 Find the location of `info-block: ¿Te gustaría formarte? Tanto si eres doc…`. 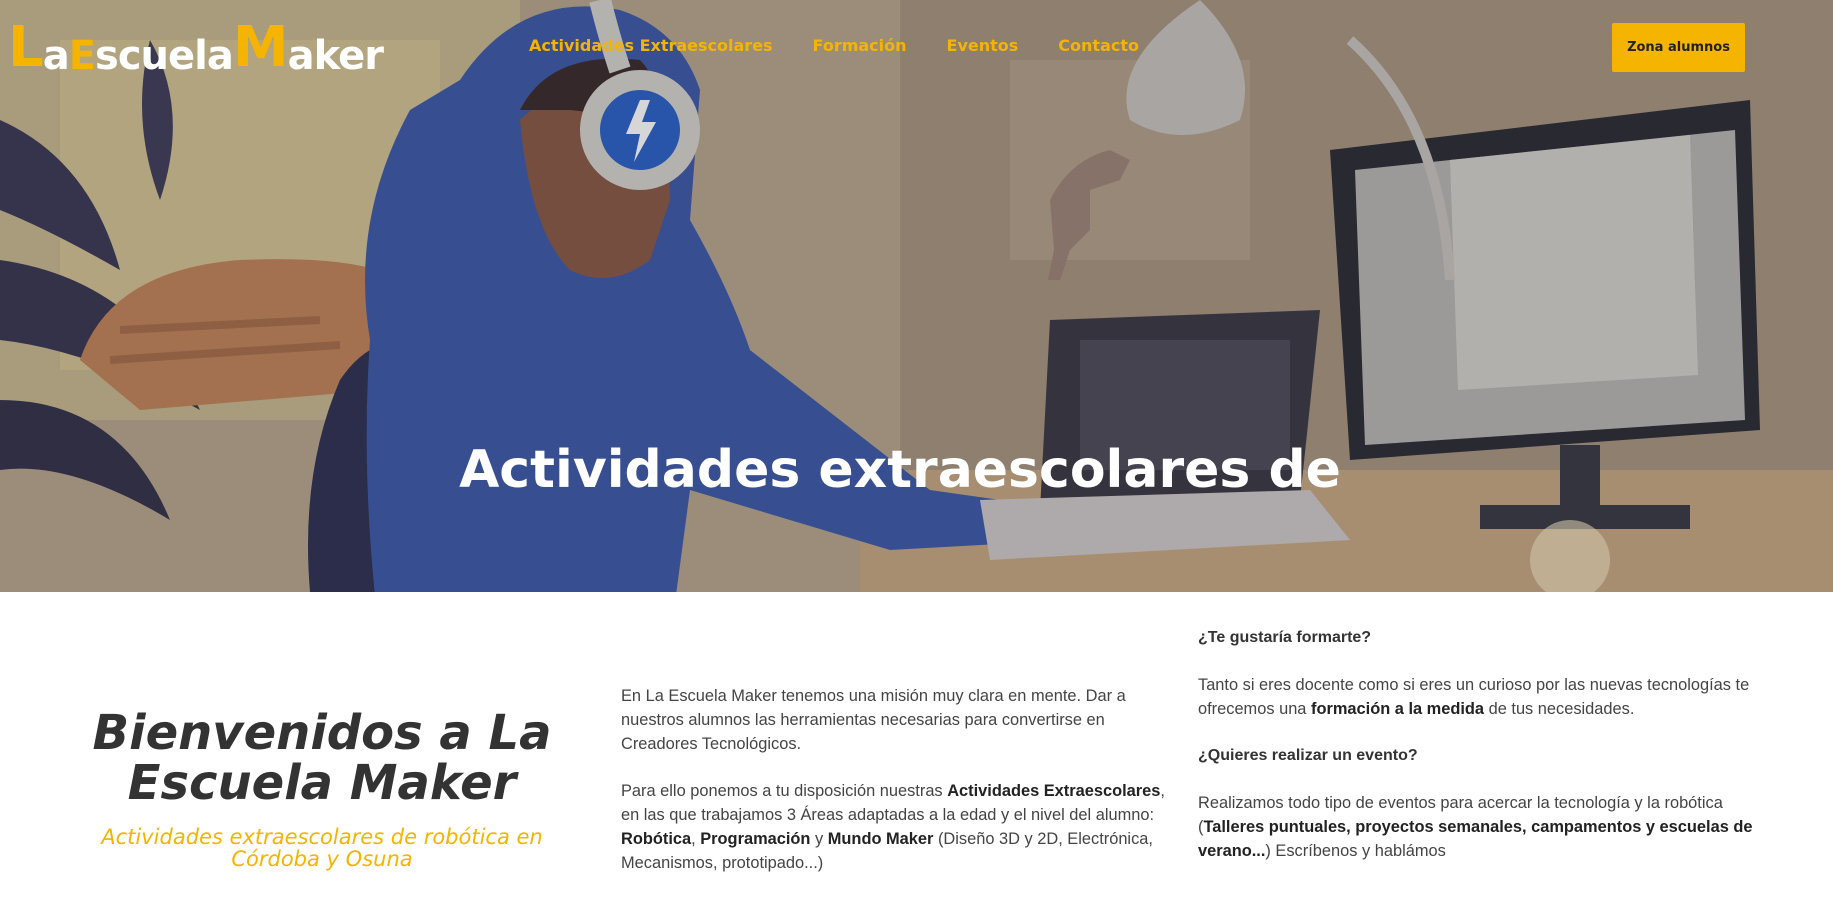

info-block: ¿Te gustaría formarte? Tanto si eres doc… is located at coordinates (1478, 744).